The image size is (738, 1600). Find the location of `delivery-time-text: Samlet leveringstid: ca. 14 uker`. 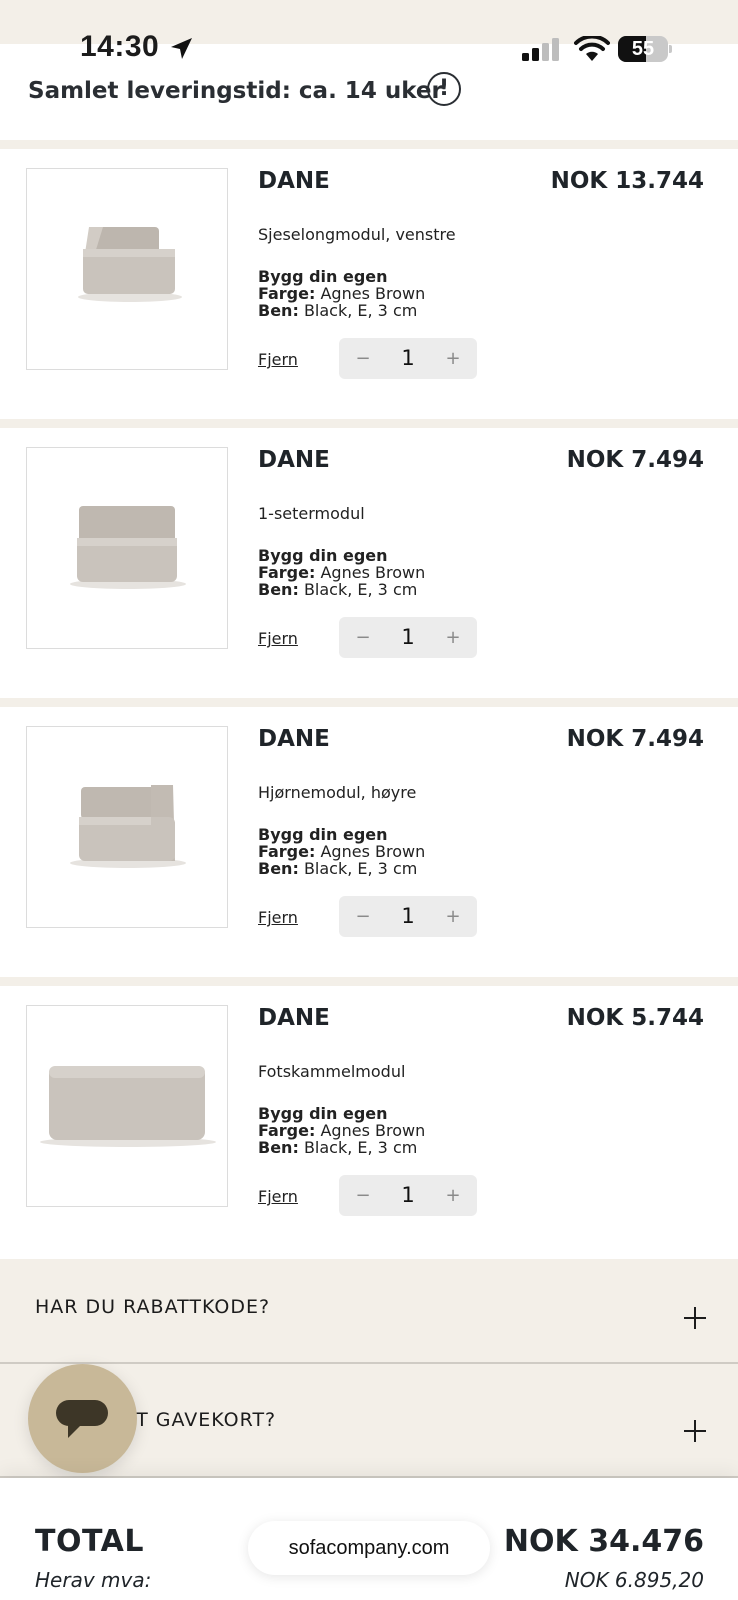

delivery-time-text: Samlet leveringstid: ca. 14 uker is located at coordinates (235, 91).